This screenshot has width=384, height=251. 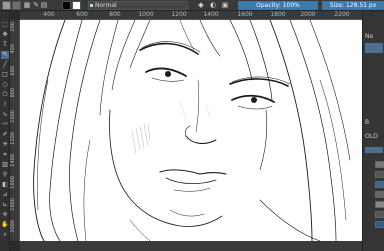 What do you see at coordinates (5, 225) in the screenshot?
I see `pan-icon: ✋` at bounding box center [5, 225].